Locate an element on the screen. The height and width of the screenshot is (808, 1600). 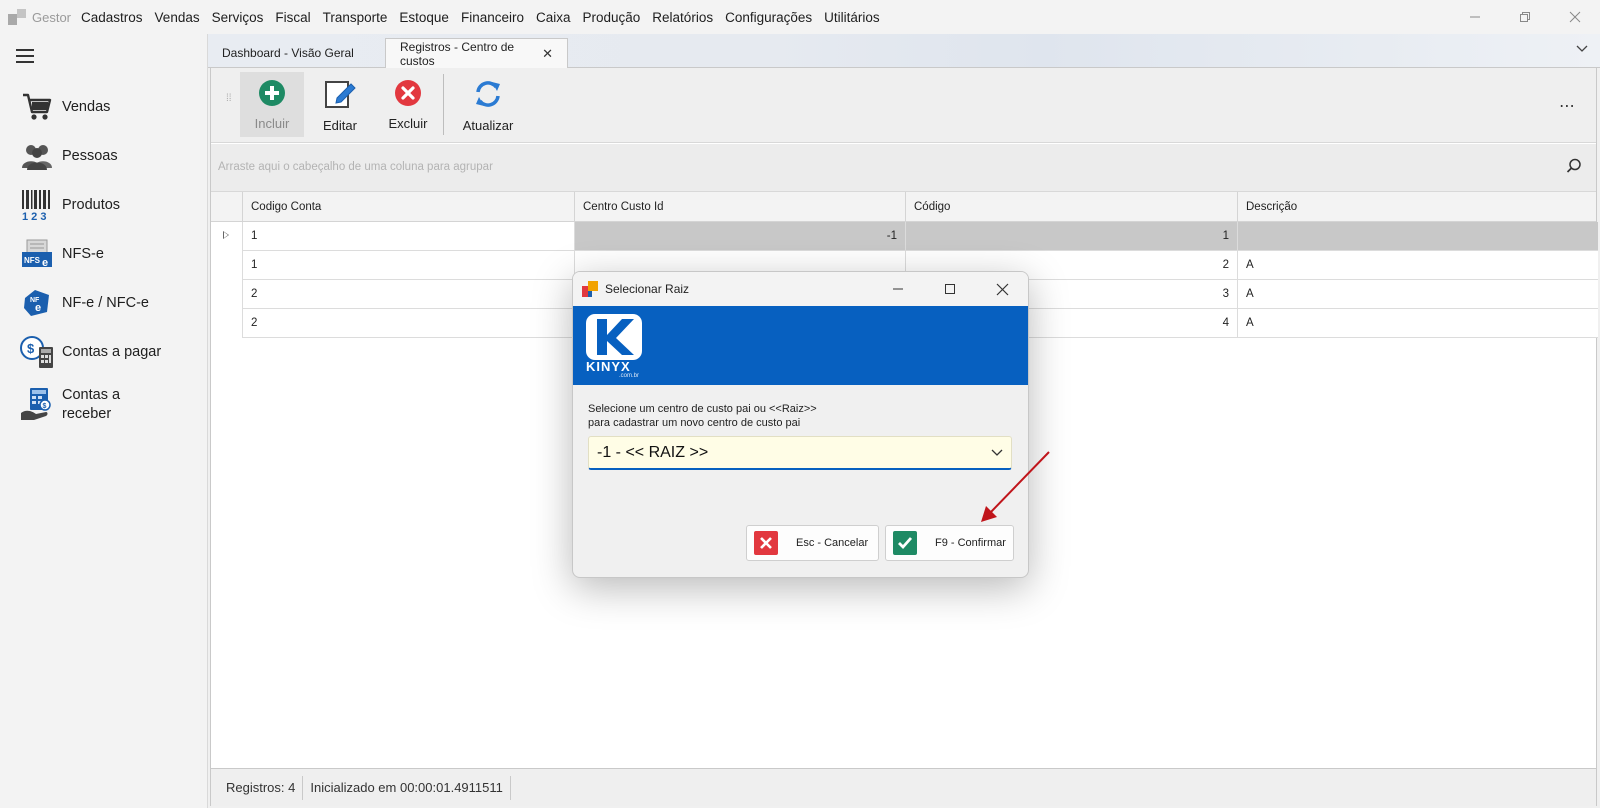
maximize-icon is located at coordinates (950, 289).